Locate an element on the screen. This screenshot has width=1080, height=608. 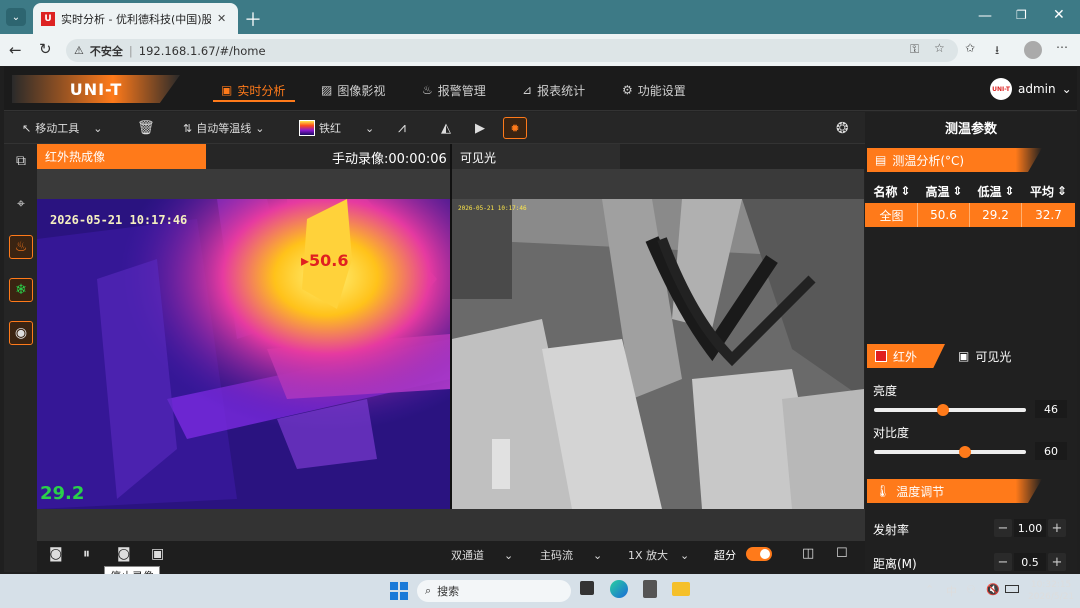
nav-realtime-analysis: ▣ 实时分析 is located at coordinates (253, 90).